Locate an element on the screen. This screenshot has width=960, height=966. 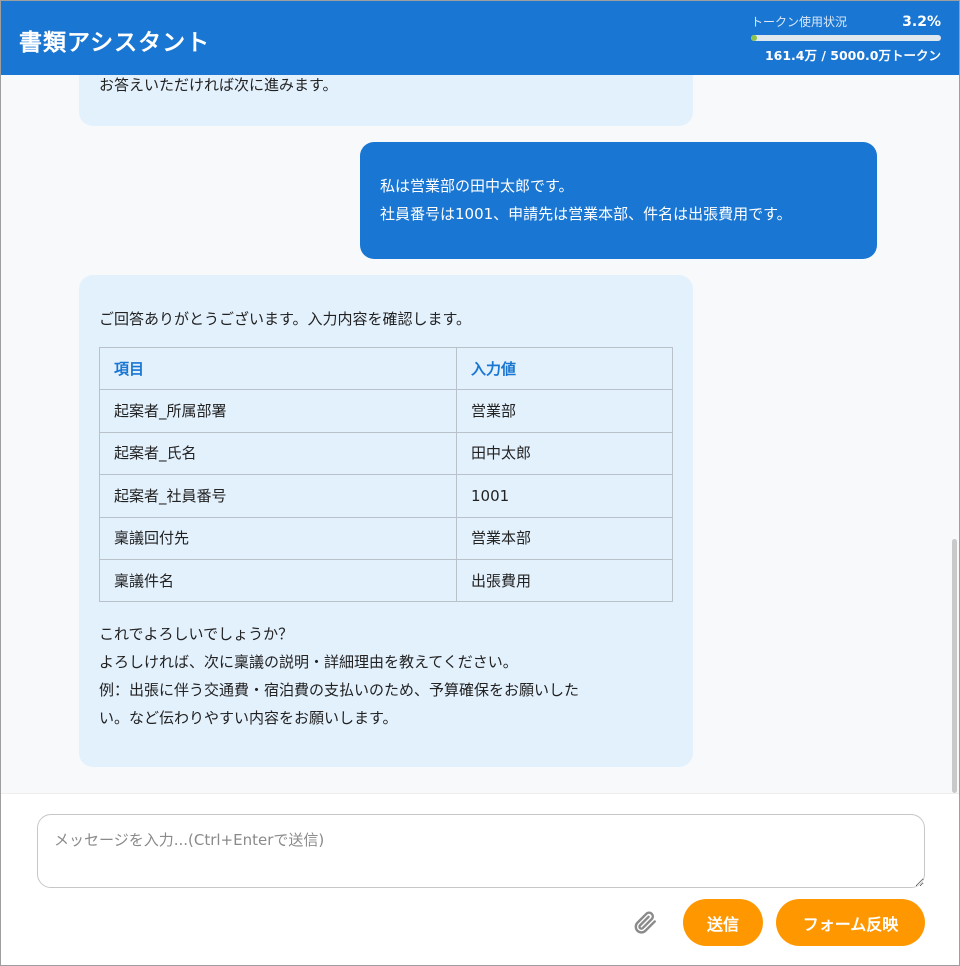
table-cell-item: 起案者_所属部署 is located at coordinates (278, 411).